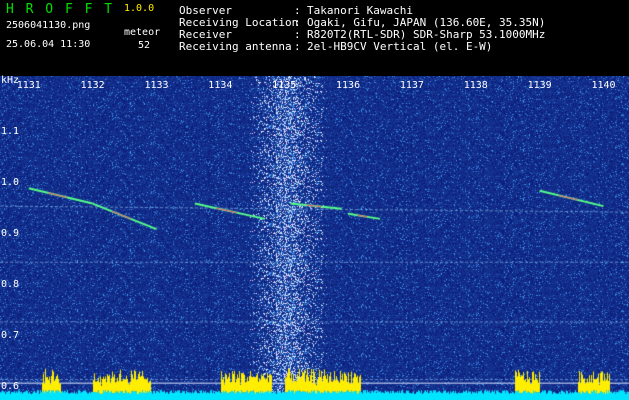  What do you see at coordinates (205, 34) in the screenshot?
I see `receiver-label: Receiver` at bounding box center [205, 34].